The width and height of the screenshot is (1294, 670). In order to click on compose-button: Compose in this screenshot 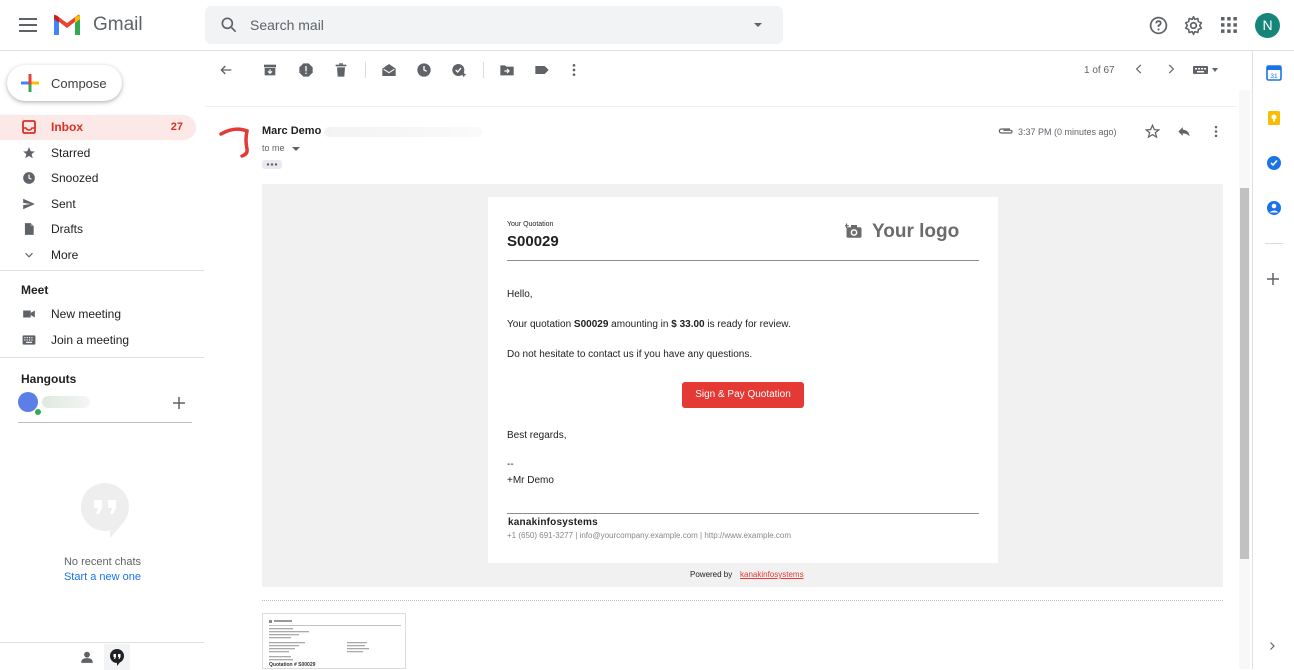, I will do `click(64, 83)`.